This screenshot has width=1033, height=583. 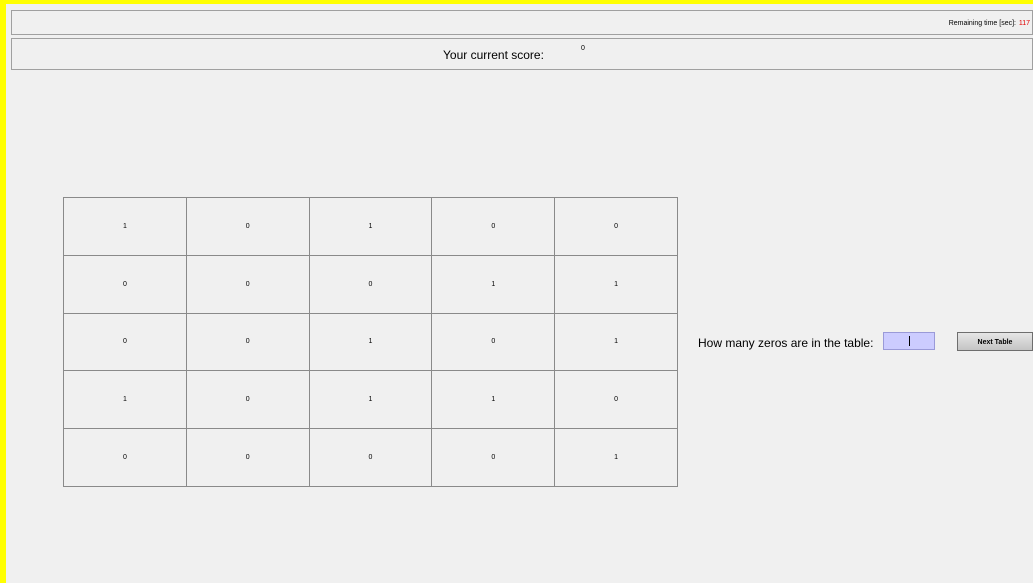 I want to click on table-row: 00011, so click(x=370, y=284).